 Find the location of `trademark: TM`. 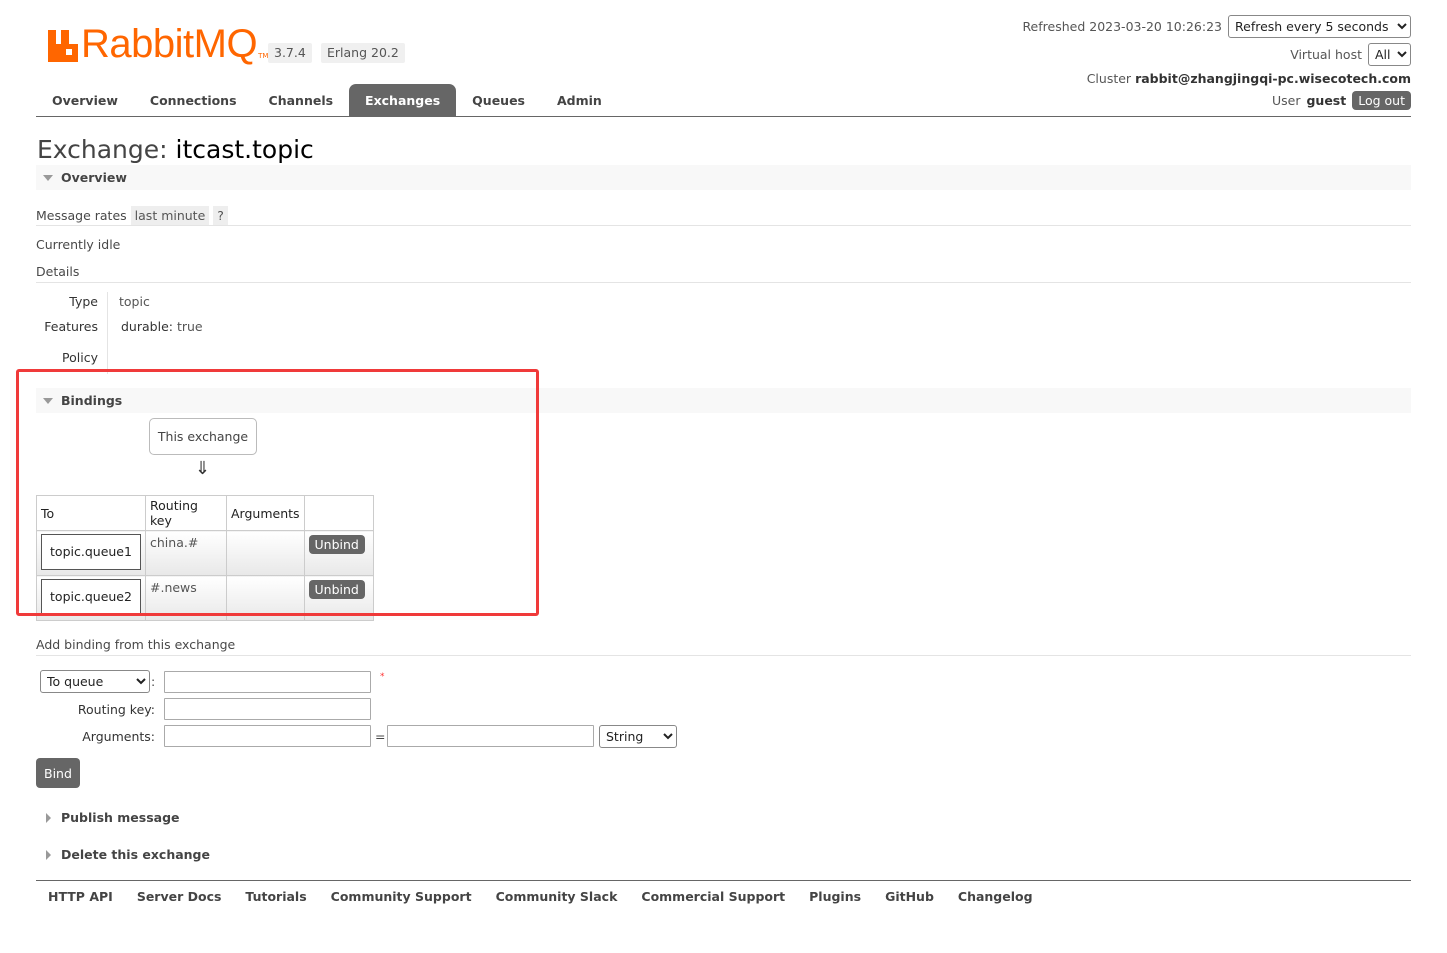

trademark: TM is located at coordinates (263, 56).